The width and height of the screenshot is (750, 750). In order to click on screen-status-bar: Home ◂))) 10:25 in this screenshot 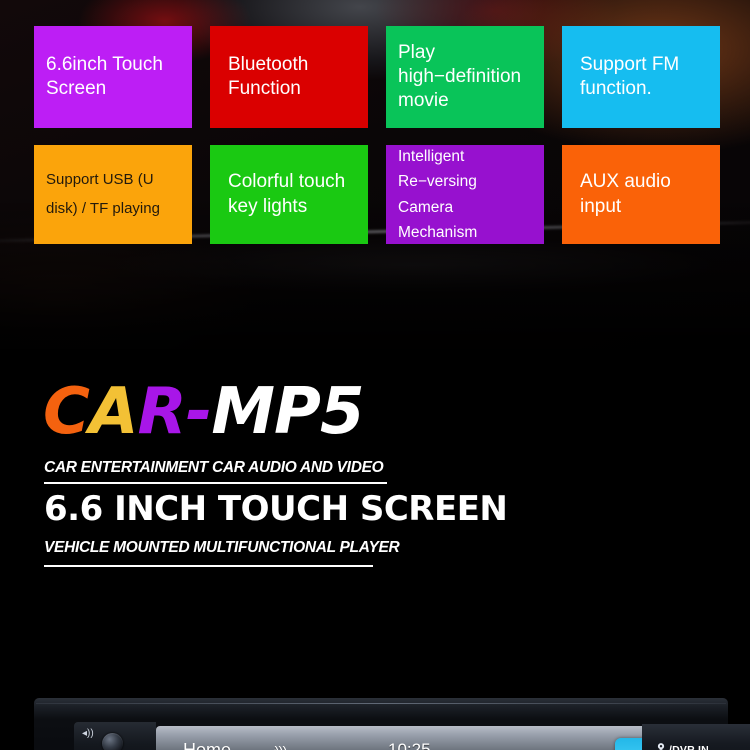, I will do `click(404, 738)`.